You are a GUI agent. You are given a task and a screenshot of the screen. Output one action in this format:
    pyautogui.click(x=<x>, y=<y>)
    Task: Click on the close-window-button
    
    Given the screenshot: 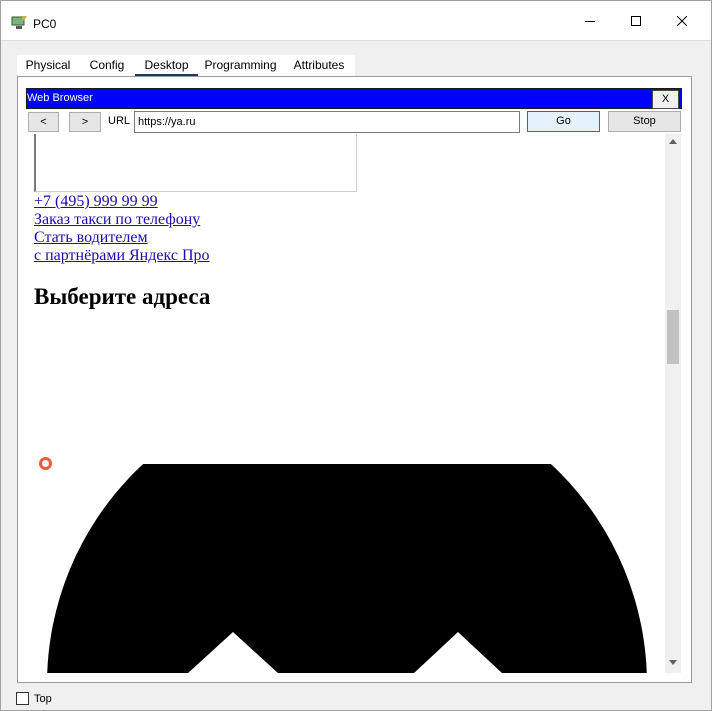 What is the action you would take?
    pyautogui.click(x=682, y=21)
    